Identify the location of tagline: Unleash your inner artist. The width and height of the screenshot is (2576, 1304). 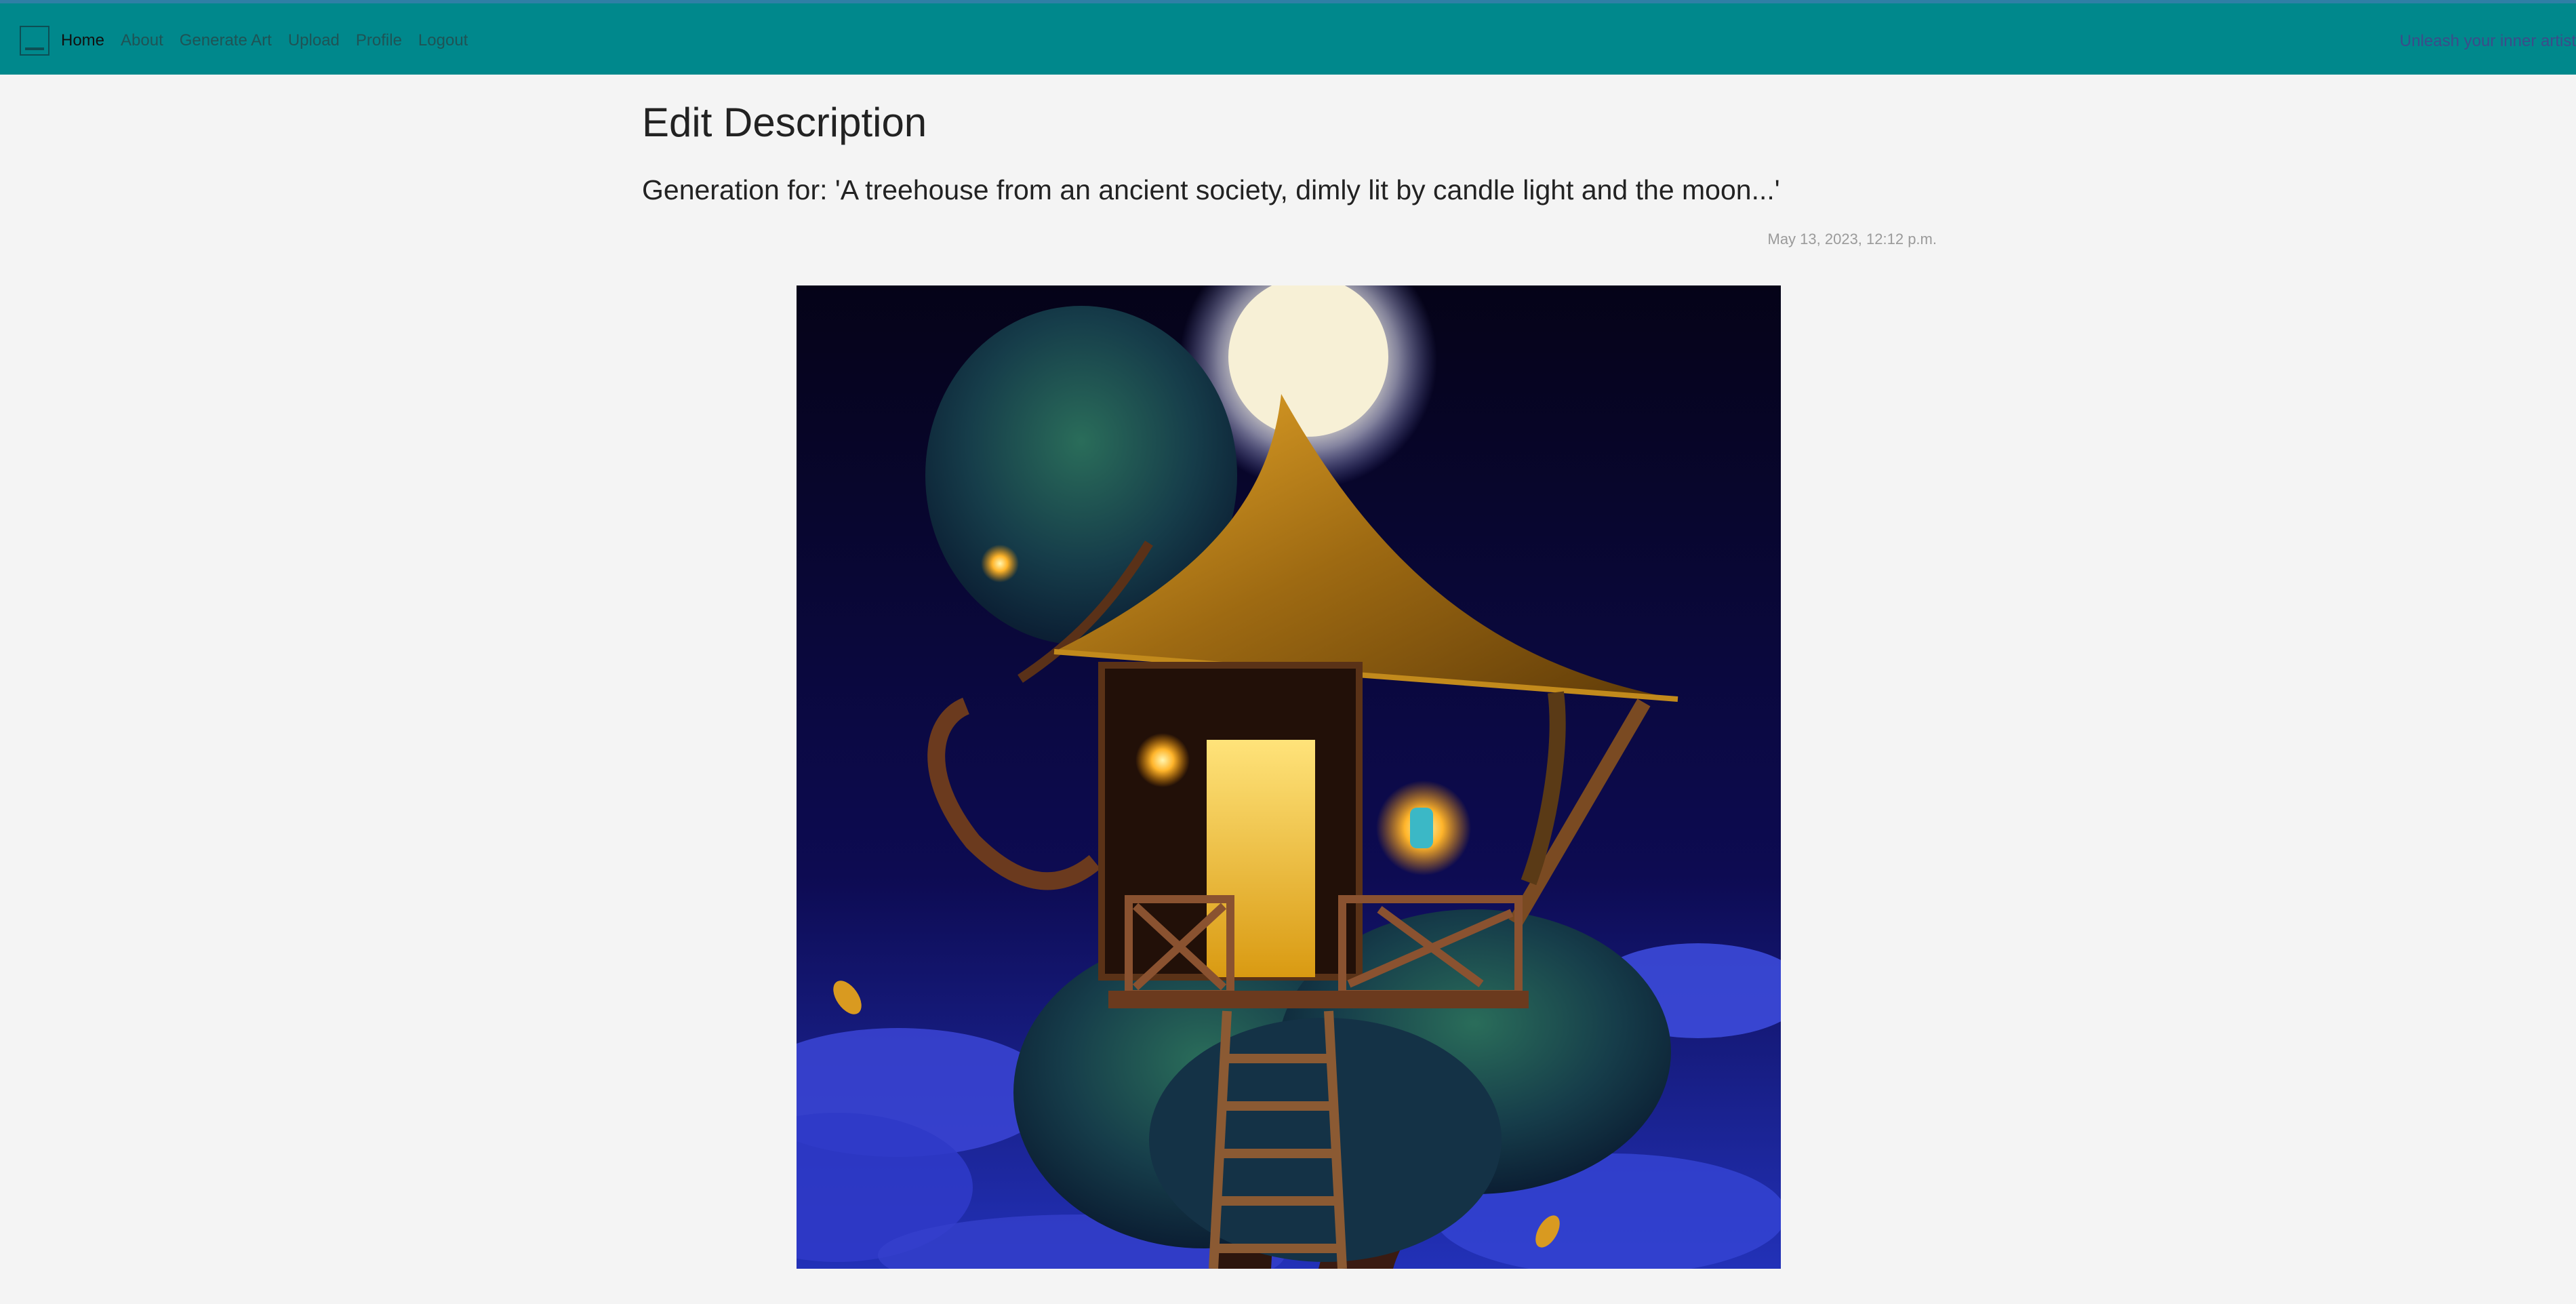
(2487, 41).